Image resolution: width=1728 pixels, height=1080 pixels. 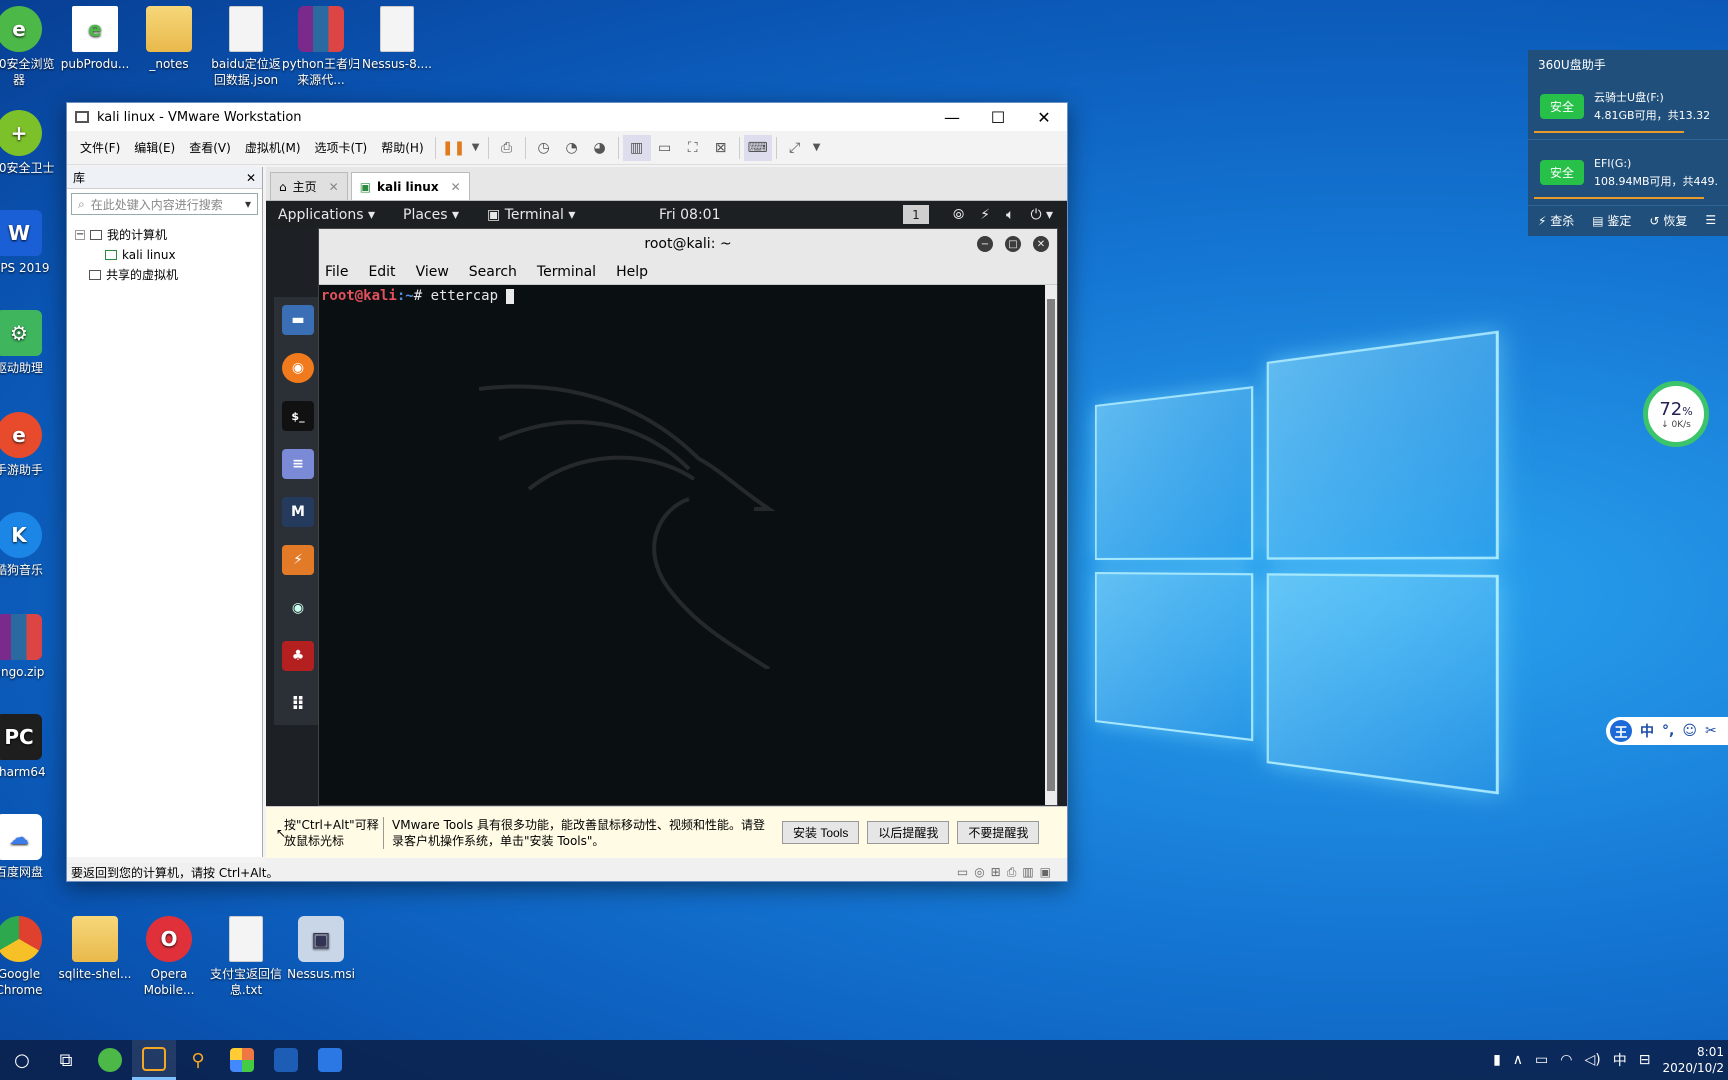 I want to click on desktop-icon-alipay-txt: 支付宝返回信息.txt, so click(x=246, y=957).